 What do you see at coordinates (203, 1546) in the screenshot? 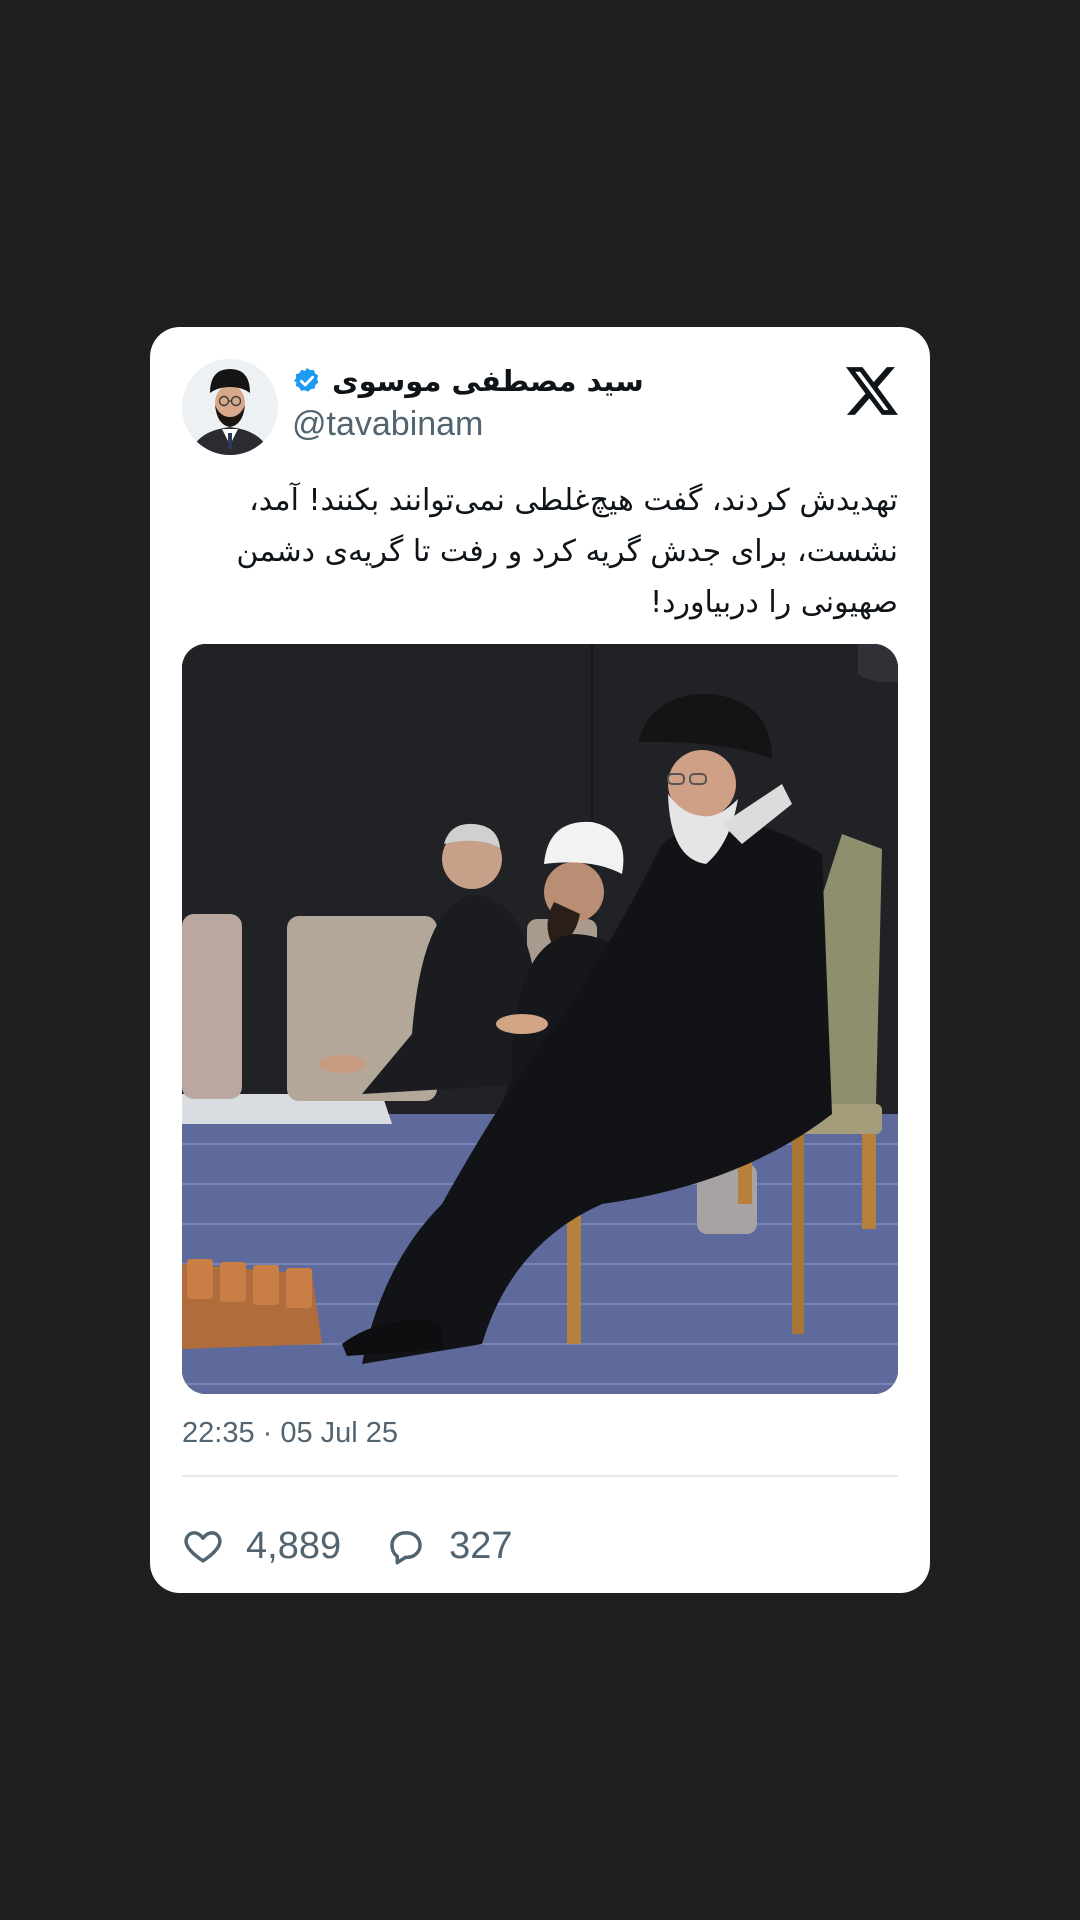
I see `heart-icon` at bounding box center [203, 1546].